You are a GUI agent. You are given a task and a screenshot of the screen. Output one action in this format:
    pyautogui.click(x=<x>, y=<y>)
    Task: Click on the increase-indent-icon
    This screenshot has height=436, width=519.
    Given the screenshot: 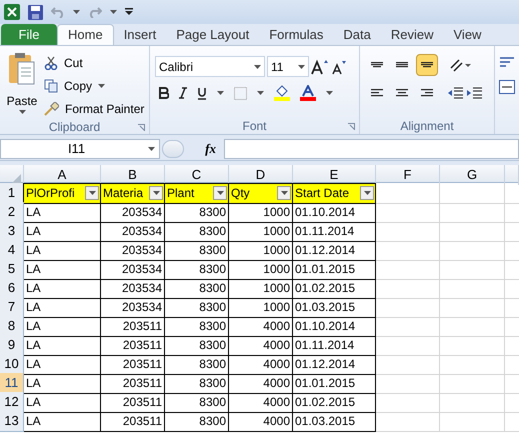 What is the action you would take?
    pyautogui.click(x=474, y=93)
    